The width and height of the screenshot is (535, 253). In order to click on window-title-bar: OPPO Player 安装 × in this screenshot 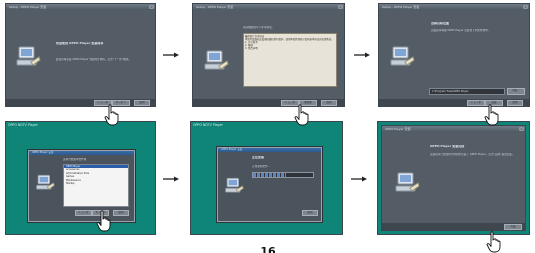, I will do `click(453, 129)`.